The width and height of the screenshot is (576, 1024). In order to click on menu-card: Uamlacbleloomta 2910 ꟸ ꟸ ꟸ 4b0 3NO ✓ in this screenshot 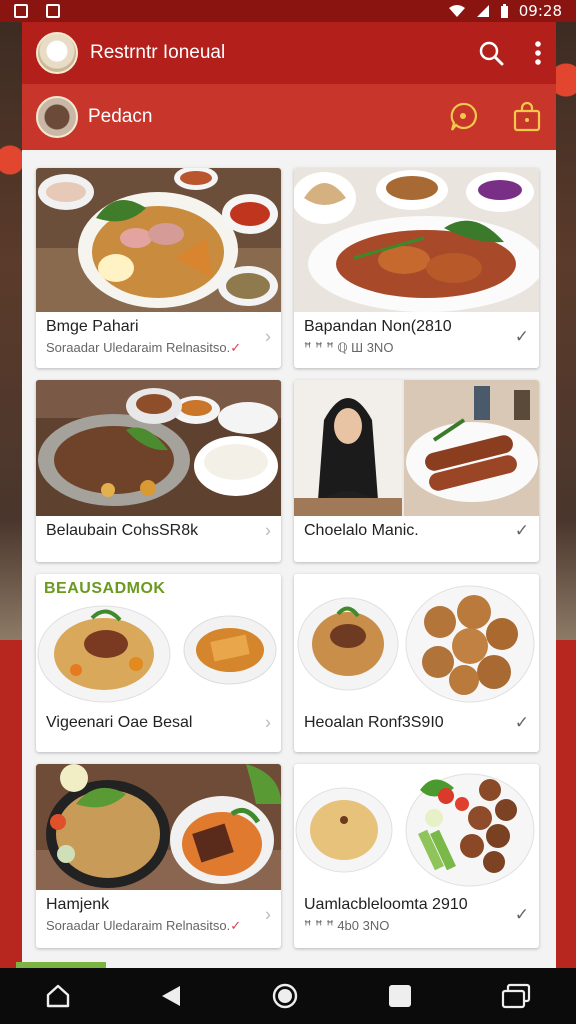, I will do `click(416, 856)`.